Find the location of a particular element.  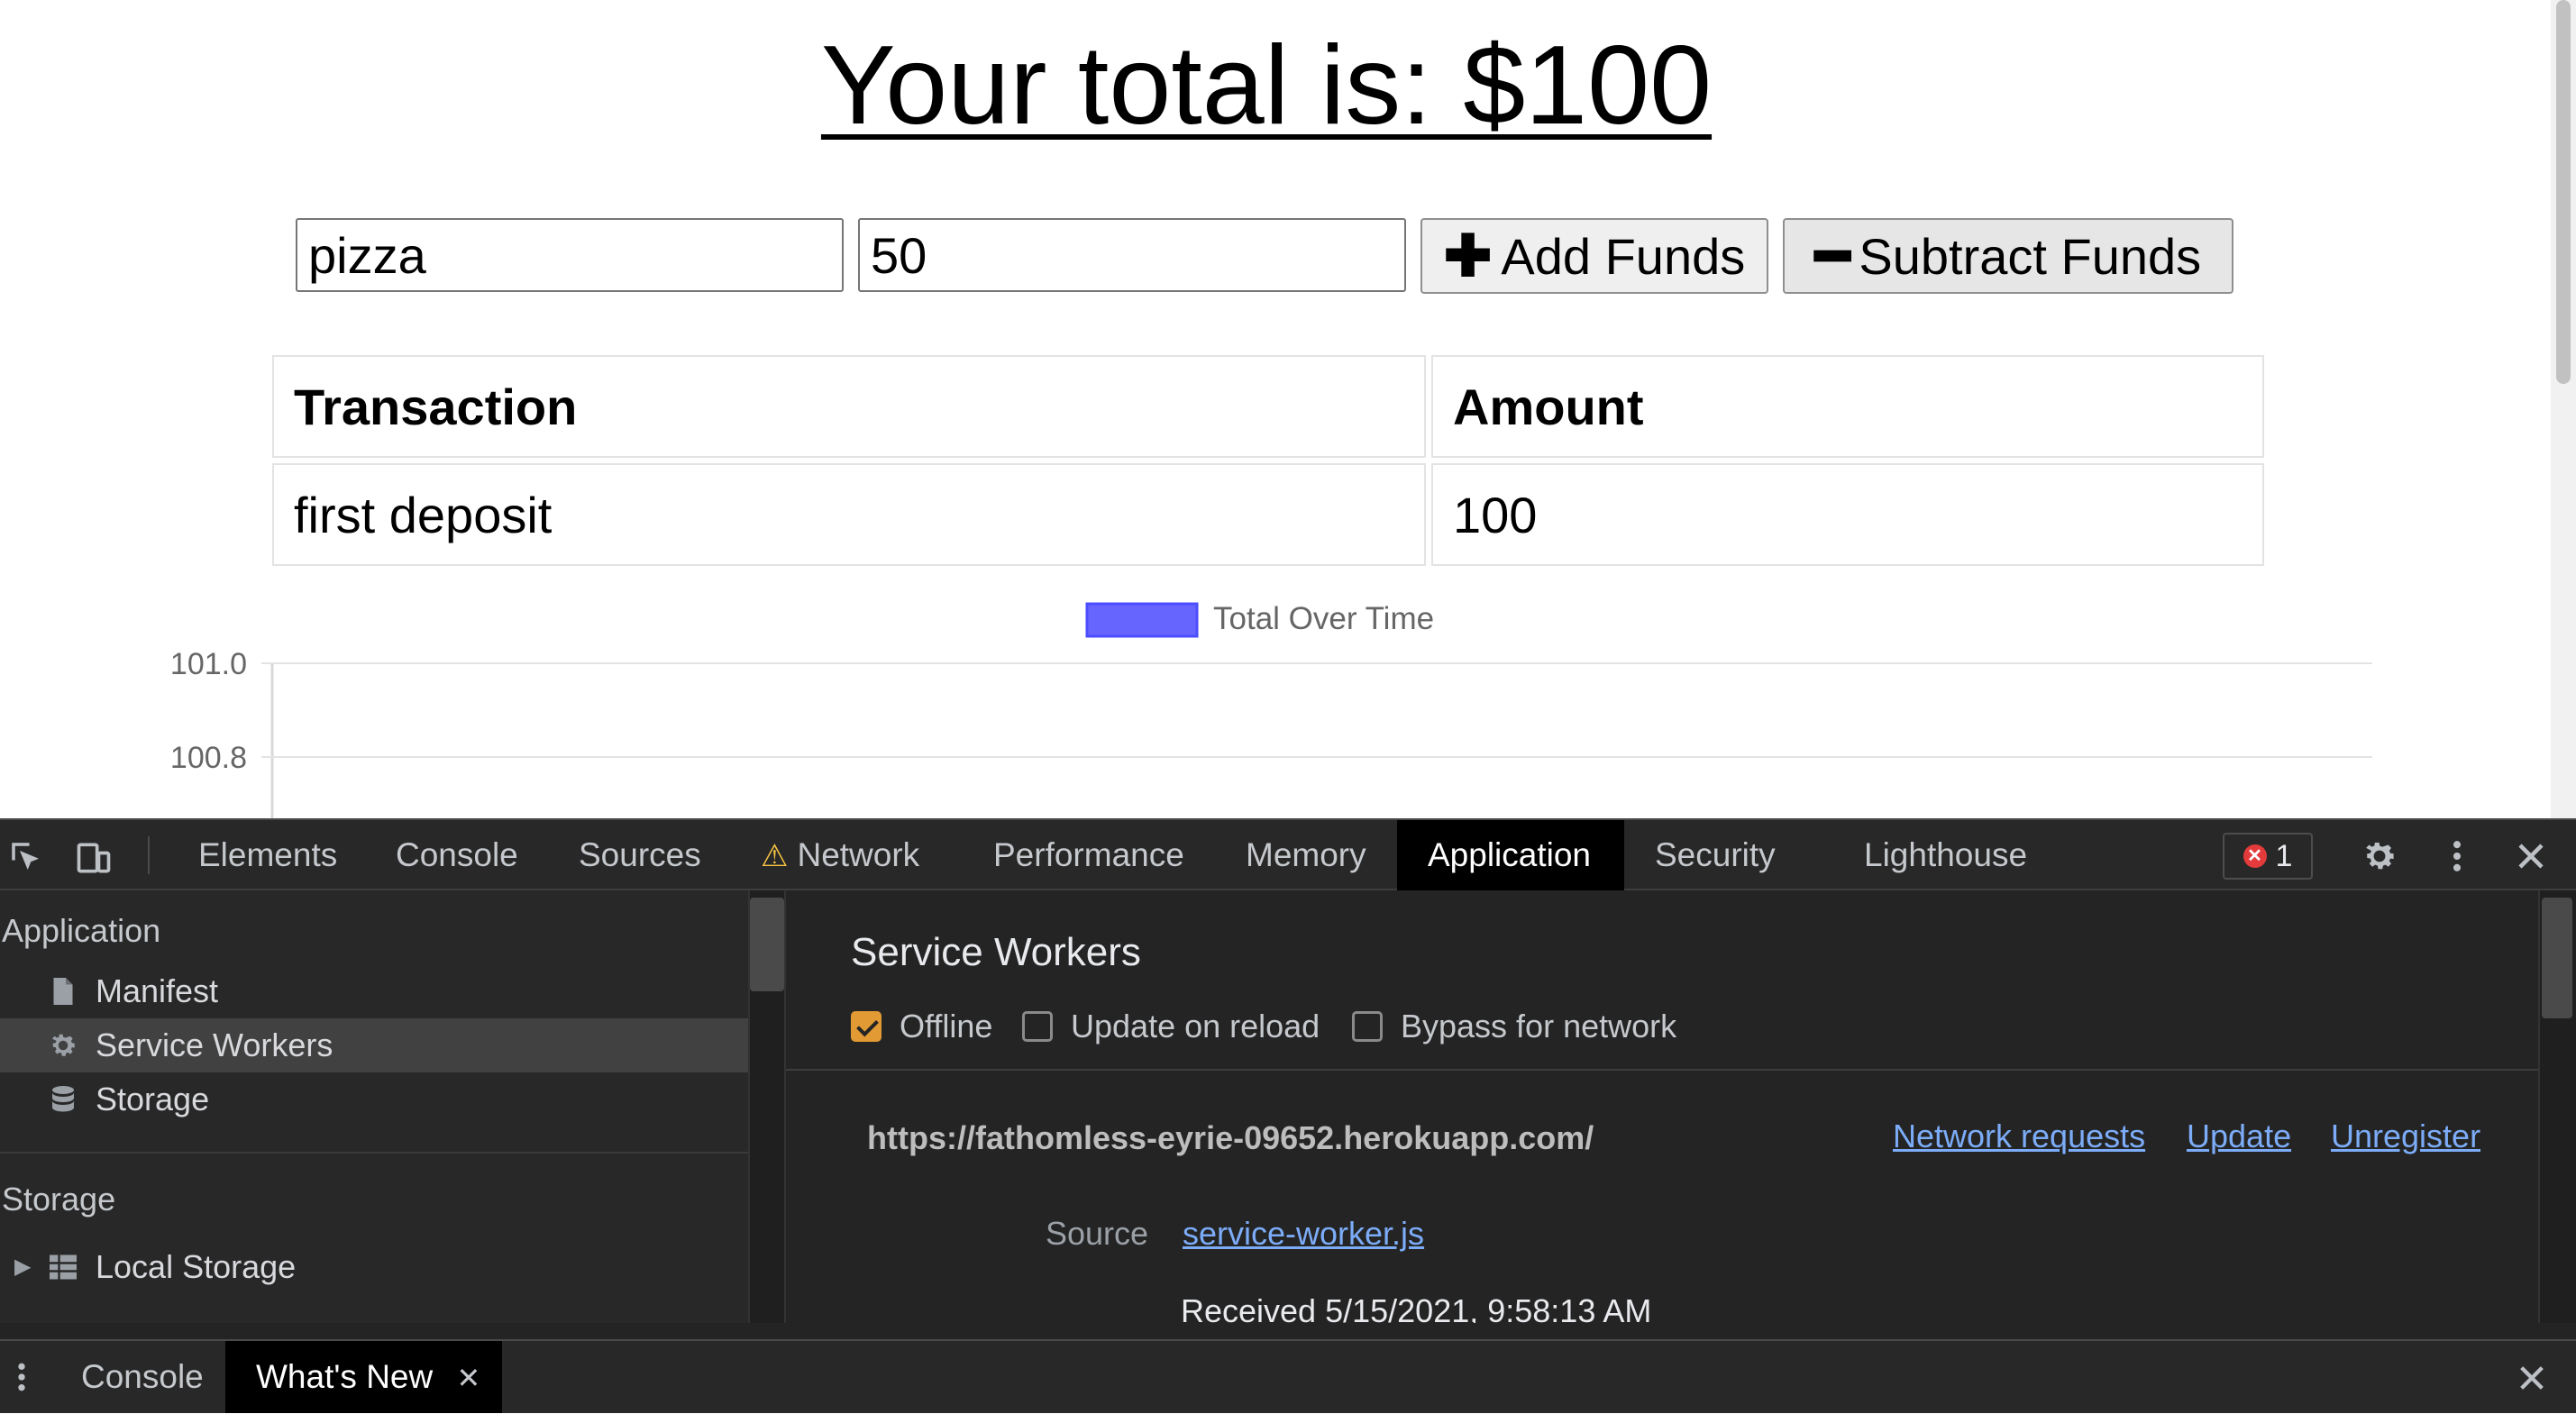

transaction-amount-input is located at coordinates (1132, 255).